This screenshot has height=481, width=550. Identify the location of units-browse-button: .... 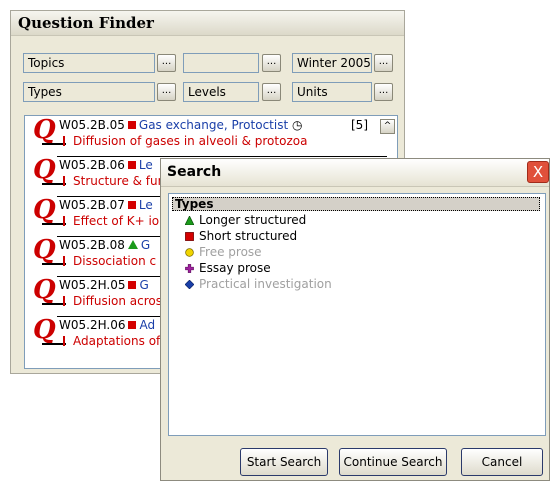
(383, 92).